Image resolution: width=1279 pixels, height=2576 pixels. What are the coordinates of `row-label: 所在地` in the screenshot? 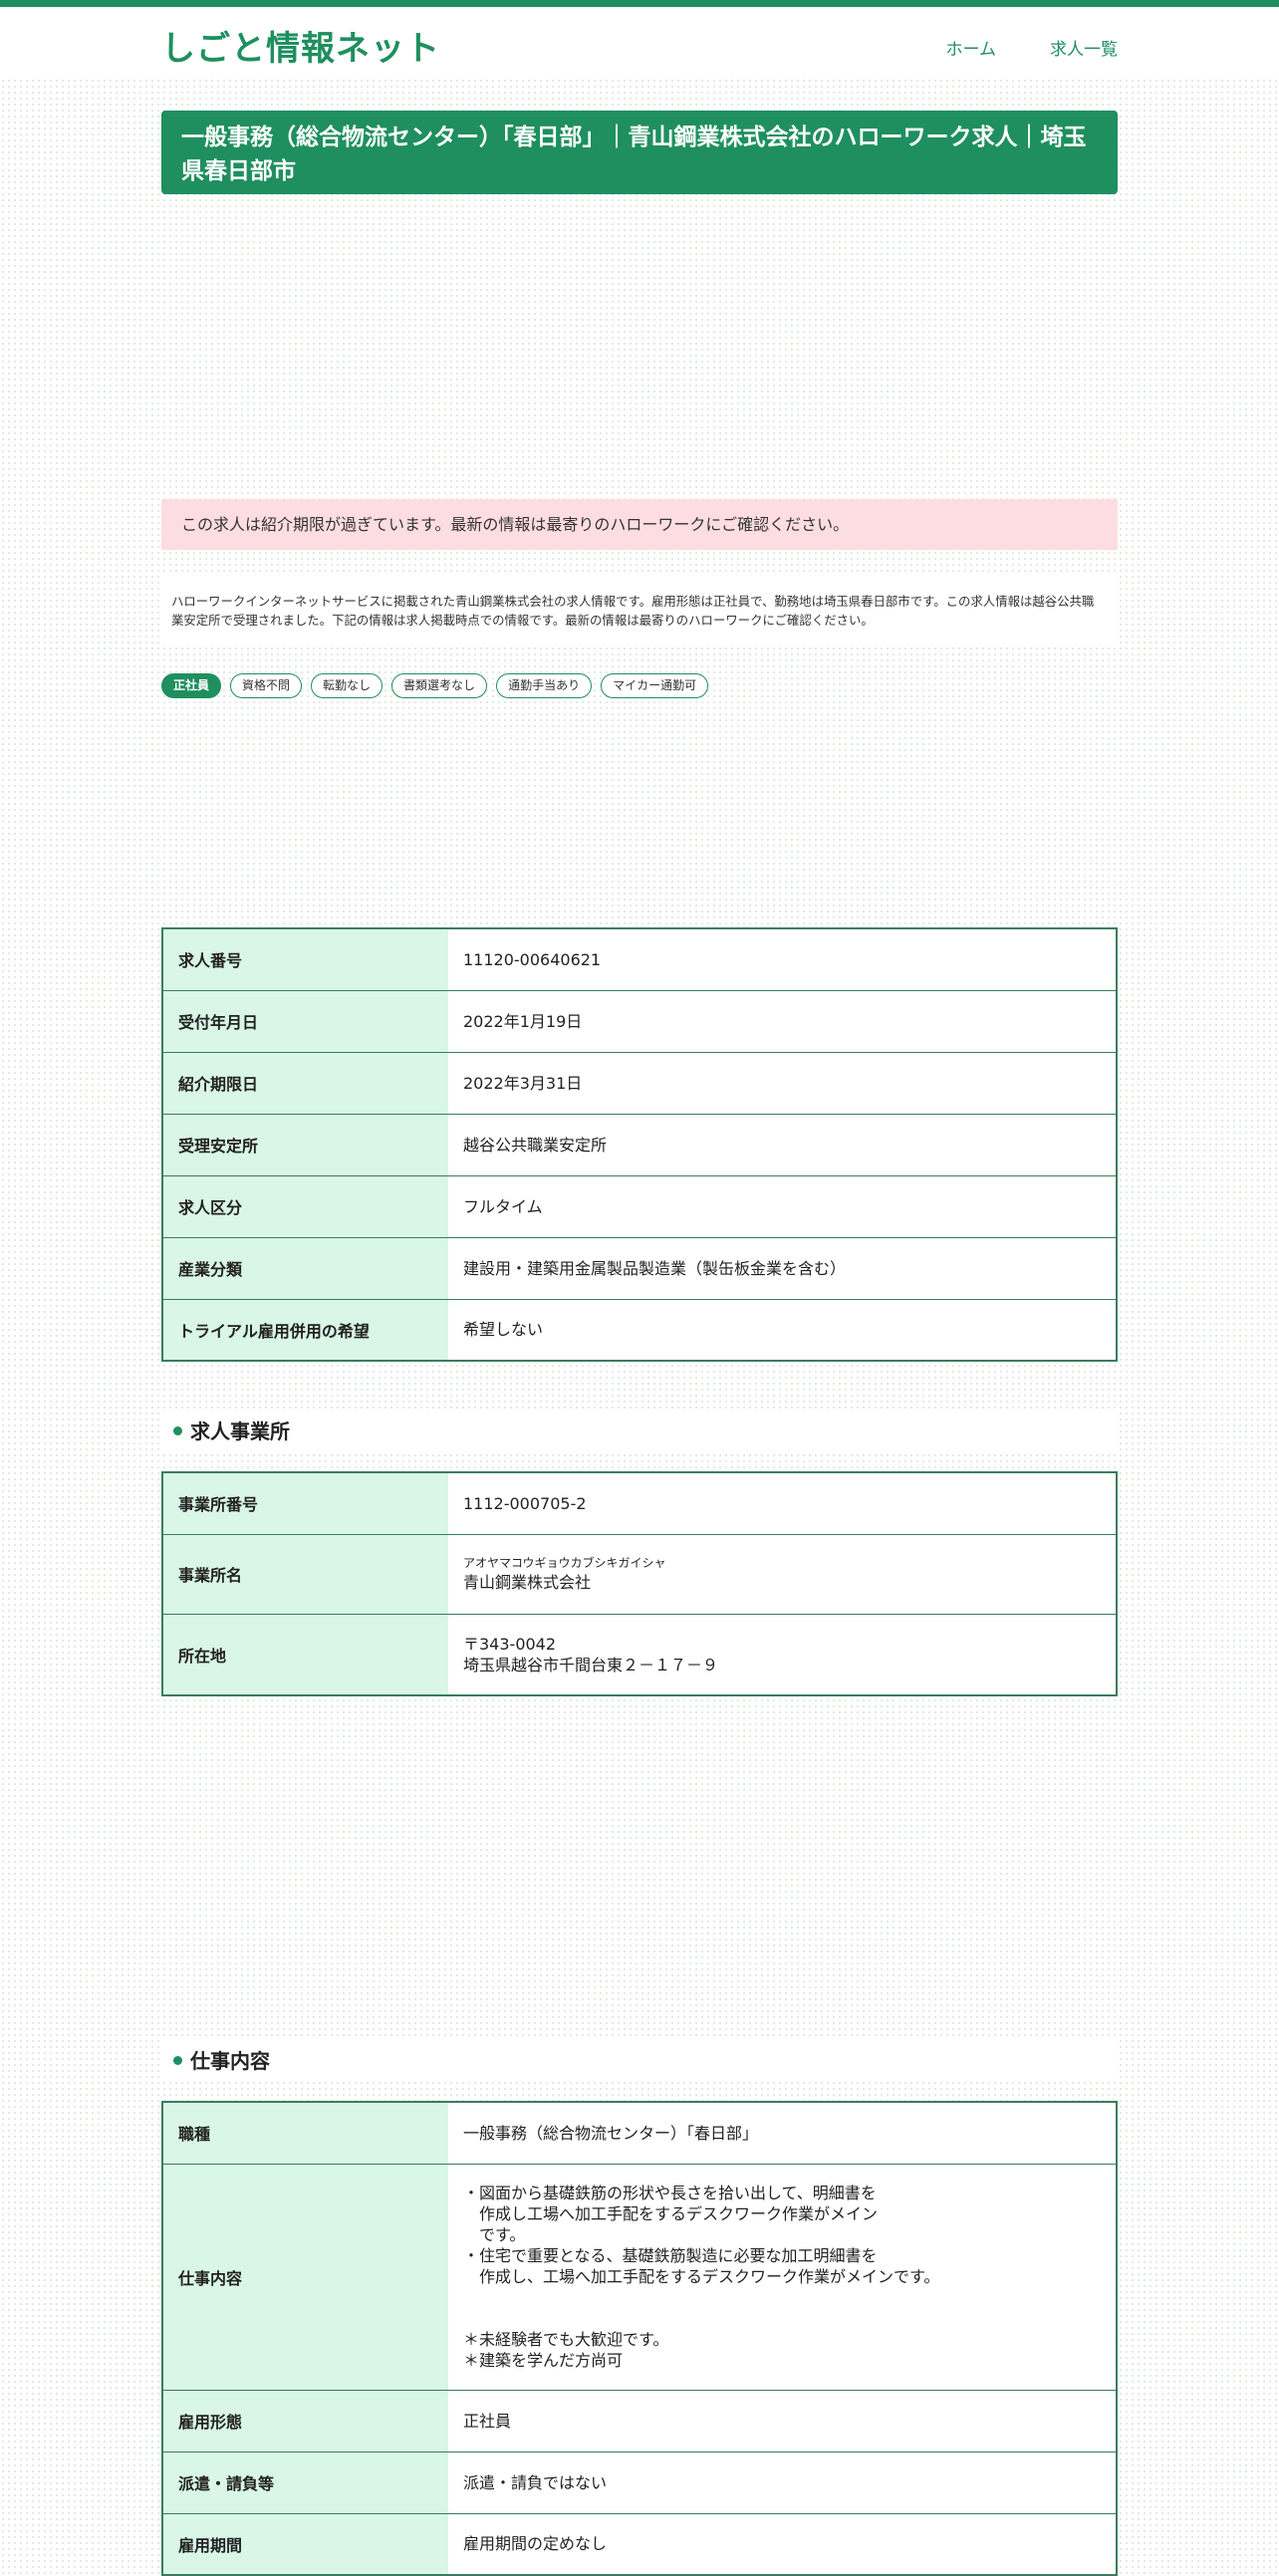 It's located at (305, 1654).